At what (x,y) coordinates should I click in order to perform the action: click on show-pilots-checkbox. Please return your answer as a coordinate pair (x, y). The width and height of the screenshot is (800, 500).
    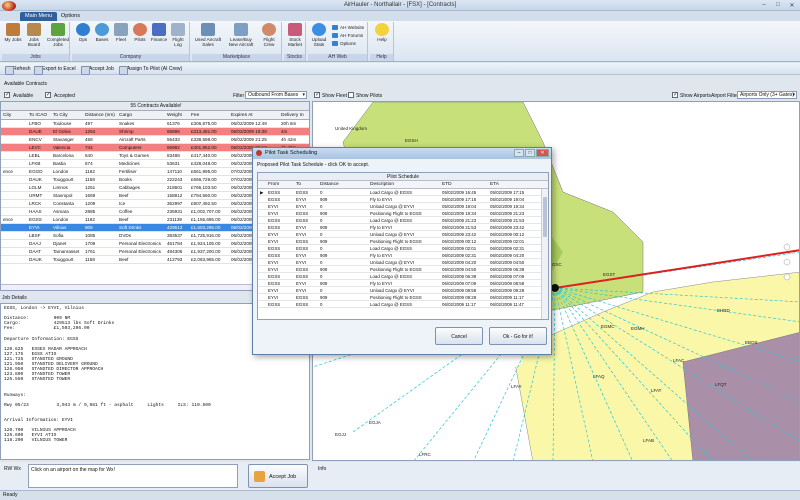
    Looking at the image, I should click on (351, 95).